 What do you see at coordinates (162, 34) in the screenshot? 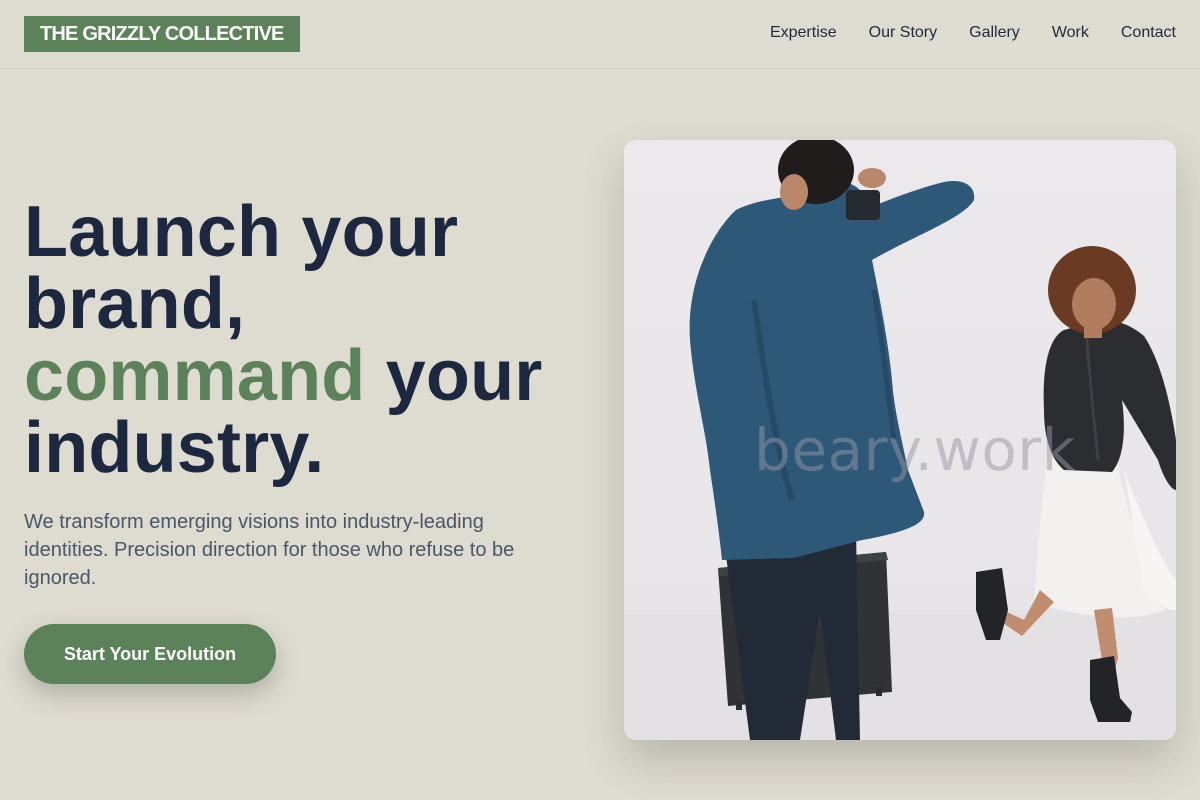
I see `brand-logo: THE GRIZZLY COLLECTIVE` at bounding box center [162, 34].